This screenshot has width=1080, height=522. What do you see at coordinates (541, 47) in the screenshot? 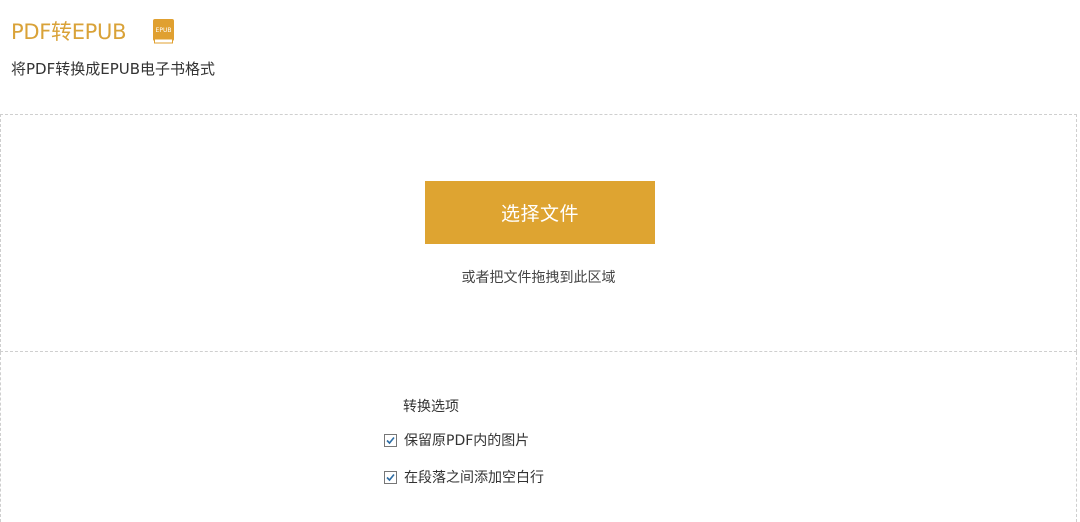
I see `header: PDF转EPUB EPUB 将PDF转换成EPUB电子书格式` at bounding box center [541, 47].